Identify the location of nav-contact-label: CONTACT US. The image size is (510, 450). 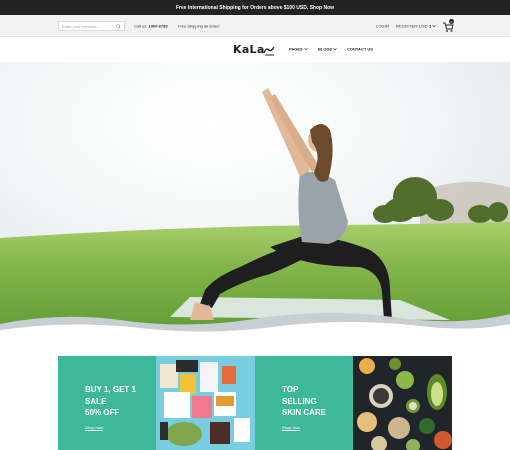
(360, 49).